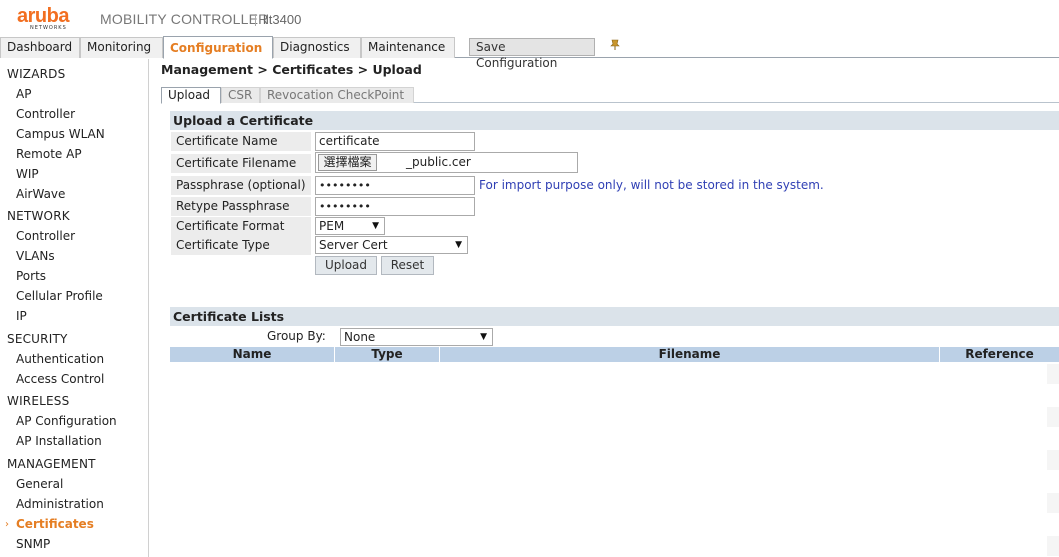 This screenshot has height=557, width=1059. I want to click on sidebar-item-network-controller: Controller, so click(45, 236).